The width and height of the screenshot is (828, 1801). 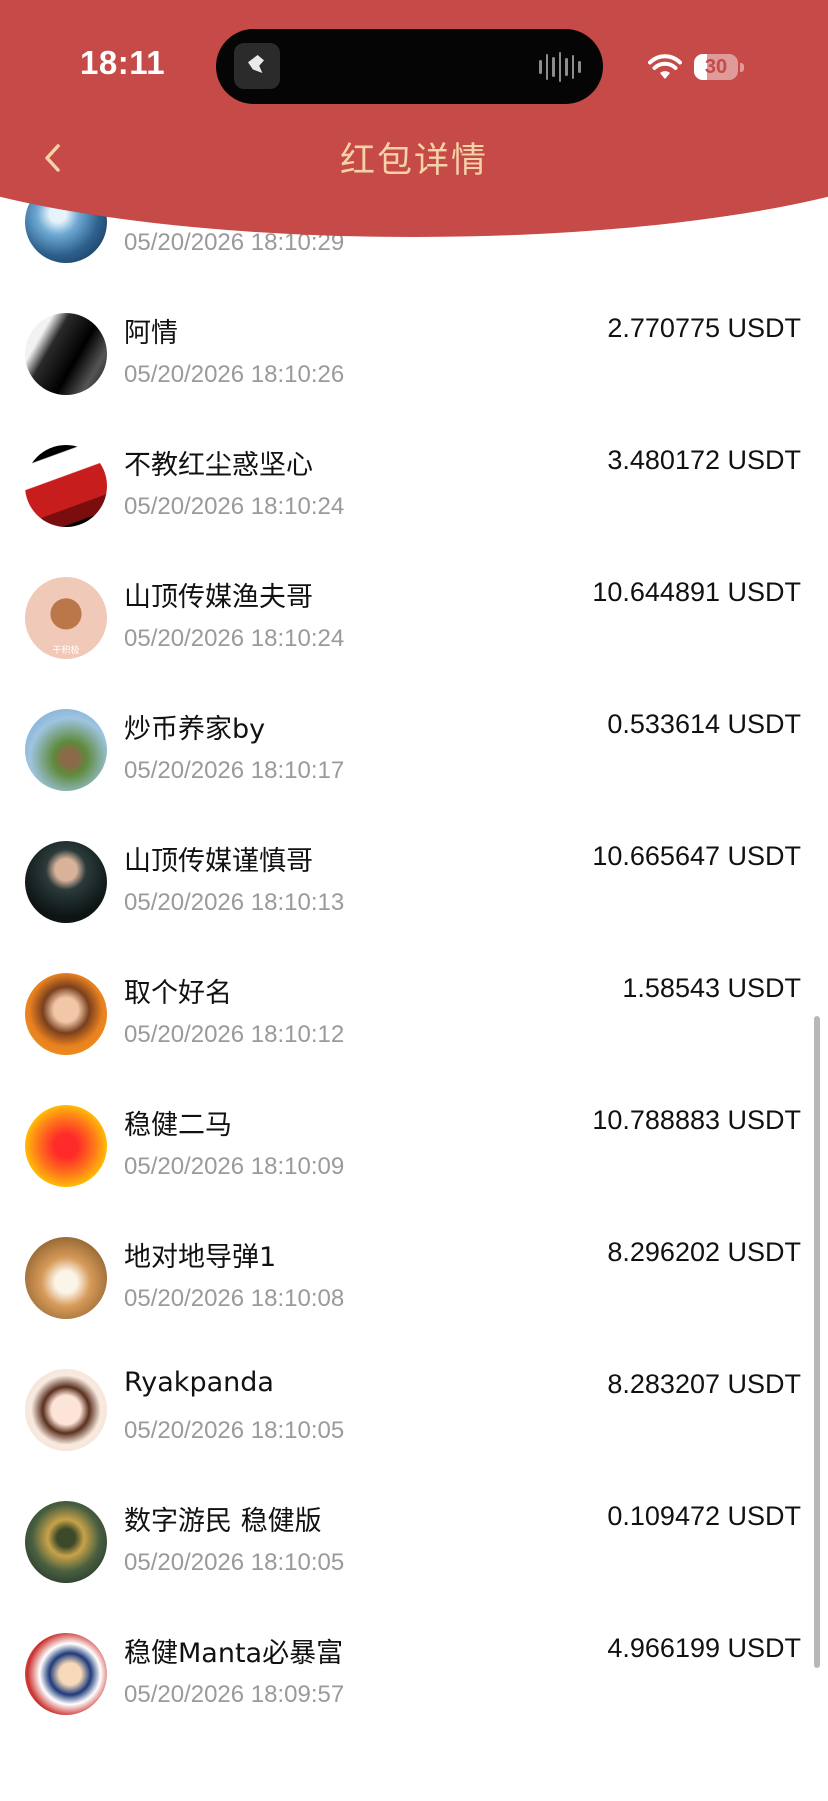 What do you see at coordinates (560, 67) in the screenshot?
I see `audio-wave-icon` at bounding box center [560, 67].